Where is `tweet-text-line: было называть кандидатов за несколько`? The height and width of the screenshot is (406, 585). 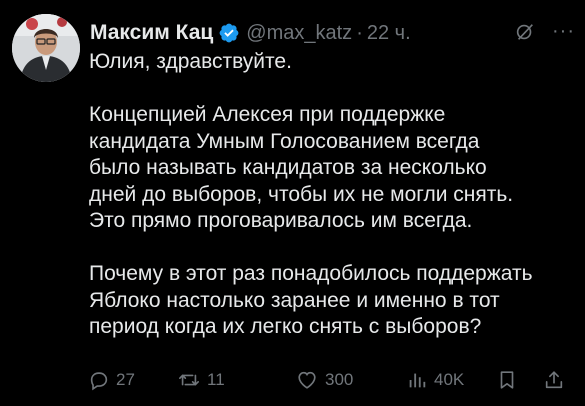
tweet-text-line: было называть кандидатов за несколько is located at coordinates (288, 167).